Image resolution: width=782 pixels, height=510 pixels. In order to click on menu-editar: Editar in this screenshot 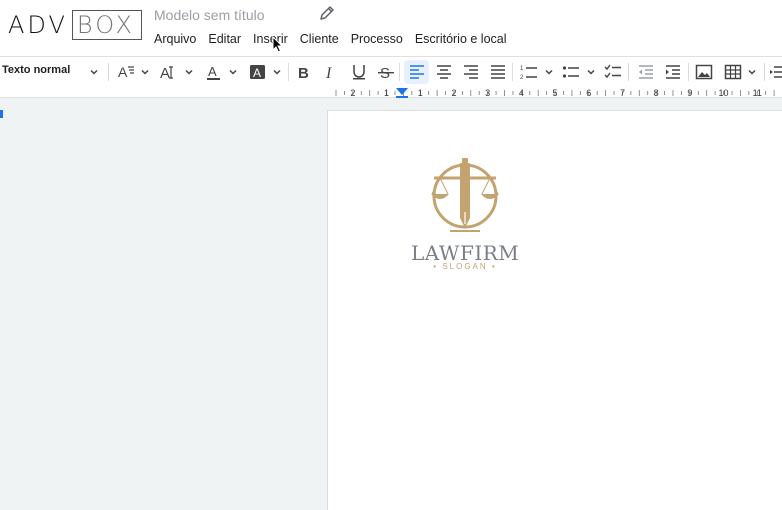, I will do `click(224, 39)`.